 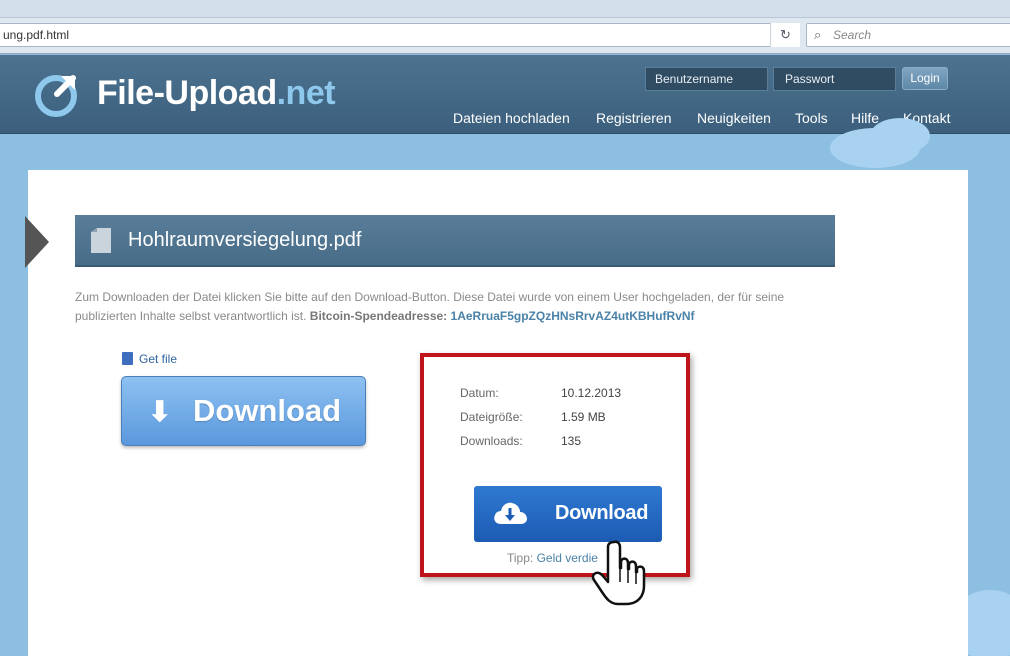 I want to click on search-icon: ⌕, so click(x=818, y=34).